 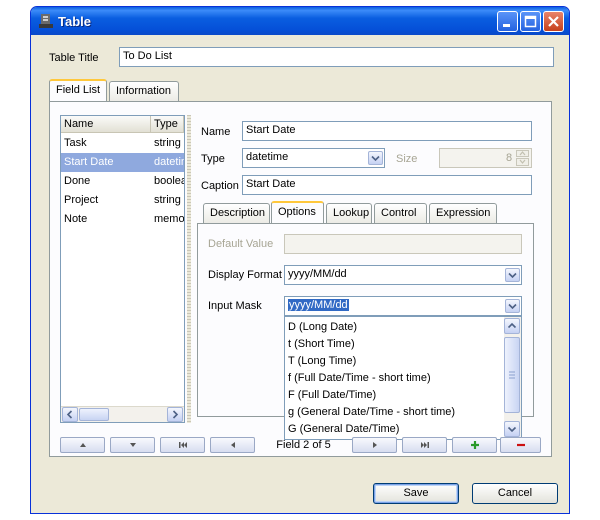 I want to click on save-button: Save, so click(x=416, y=493).